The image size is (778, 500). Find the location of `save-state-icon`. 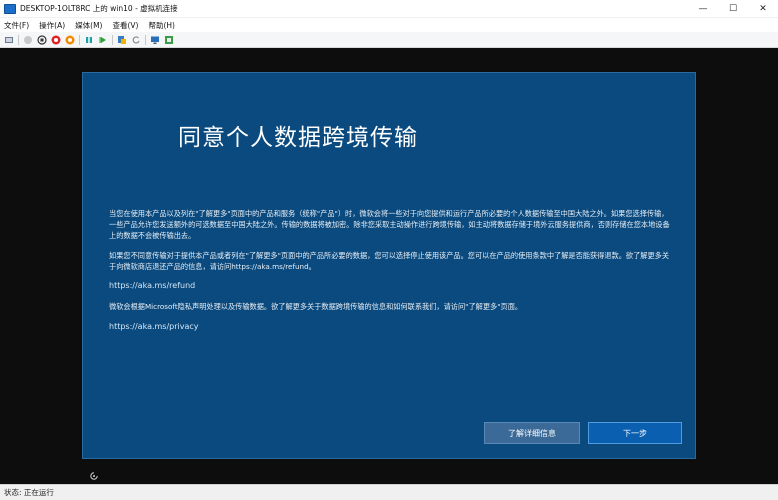

save-state-icon is located at coordinates (70, 40).